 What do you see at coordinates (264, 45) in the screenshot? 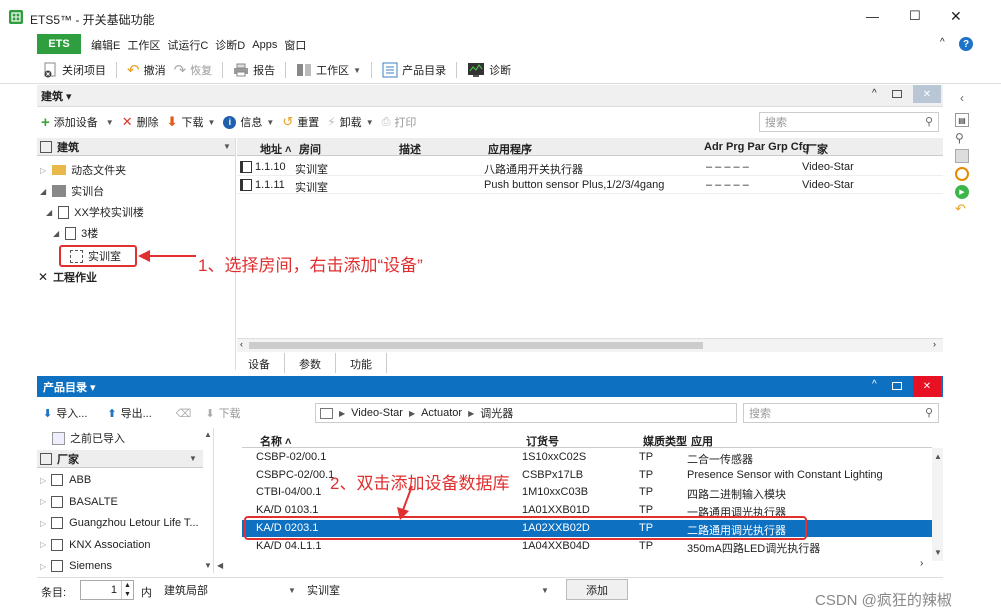
I see `menu-item: Apps` at bounding box center [264, 45].